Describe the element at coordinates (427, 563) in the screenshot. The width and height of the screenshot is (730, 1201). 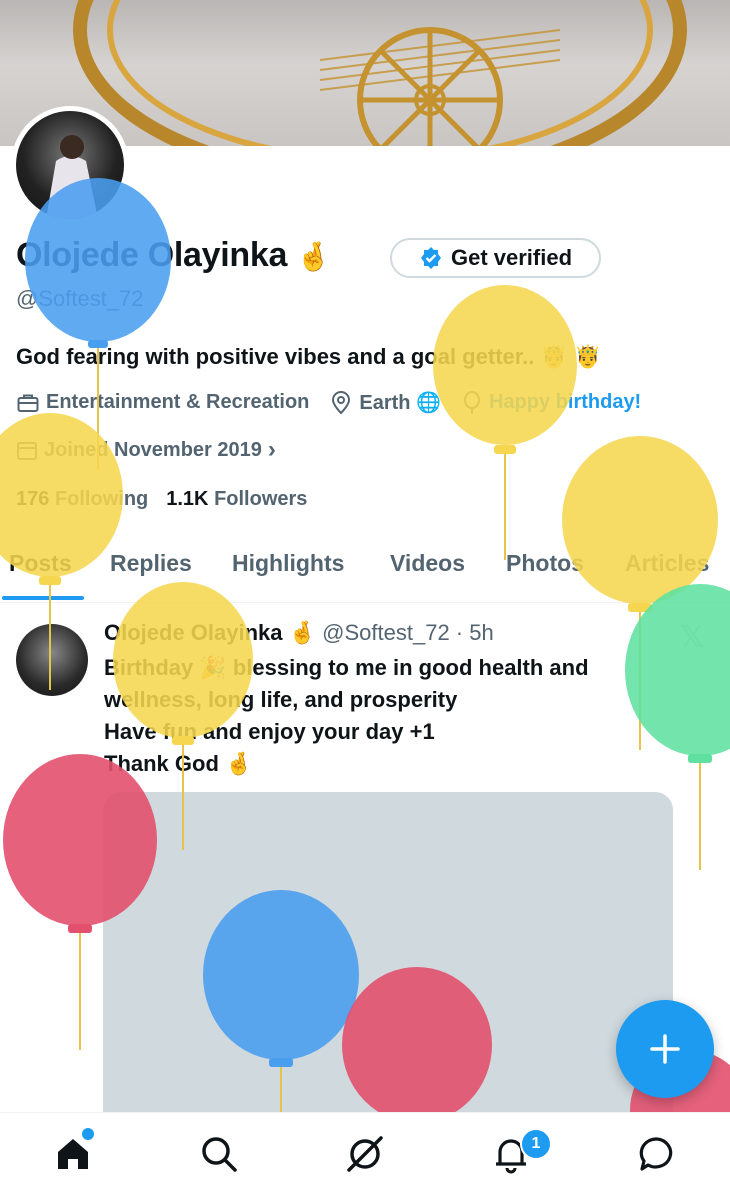
I see `tab-videos: Videos` at that location.